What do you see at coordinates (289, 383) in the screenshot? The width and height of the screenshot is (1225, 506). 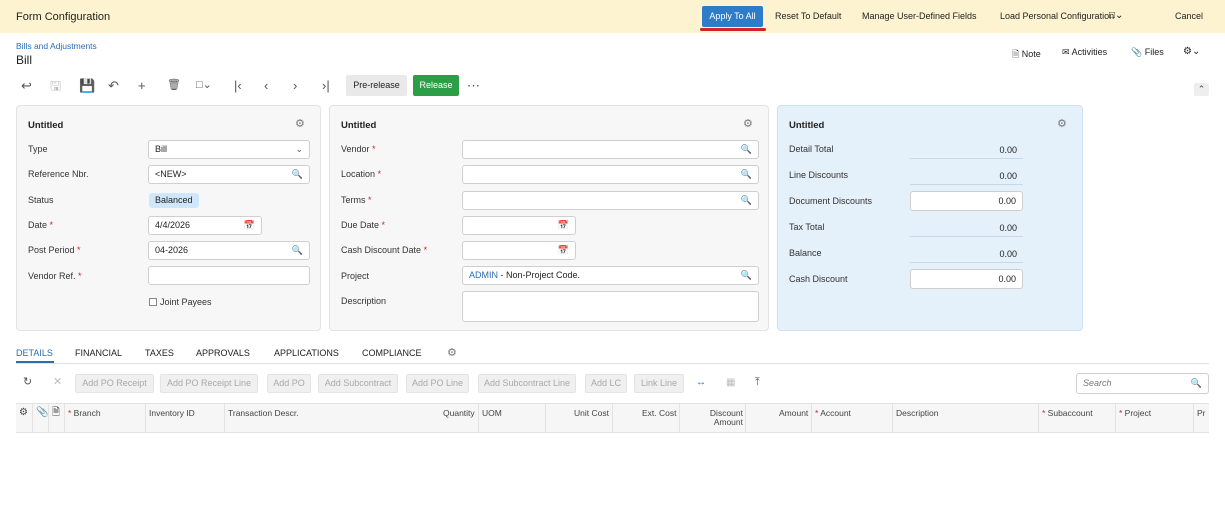 I see `add-po-button: Add PO` at bounding box center [289, 383].